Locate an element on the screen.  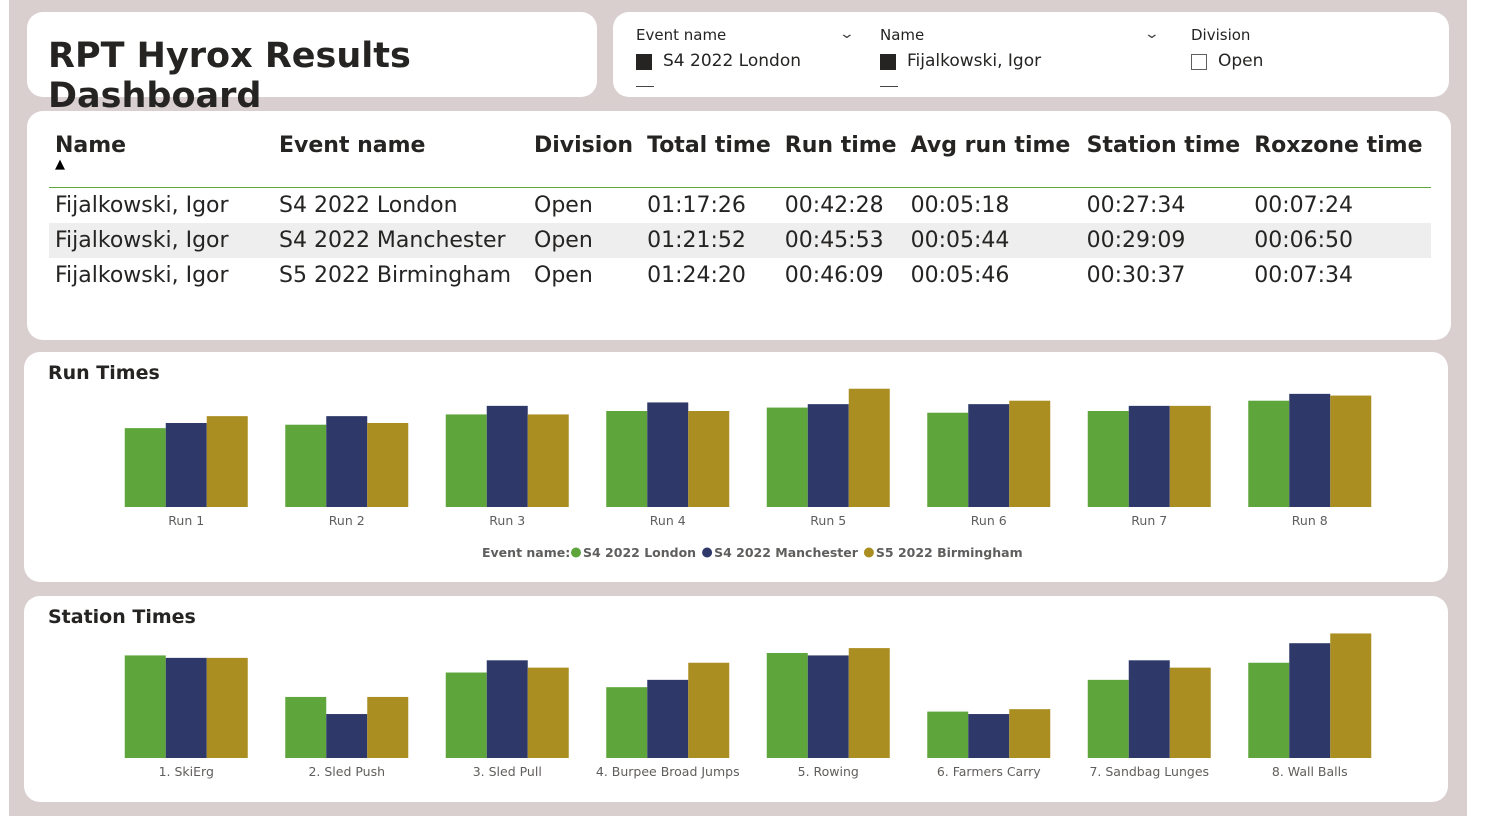
column-header-name: Name ▲ is located at coordinates (161, 156).